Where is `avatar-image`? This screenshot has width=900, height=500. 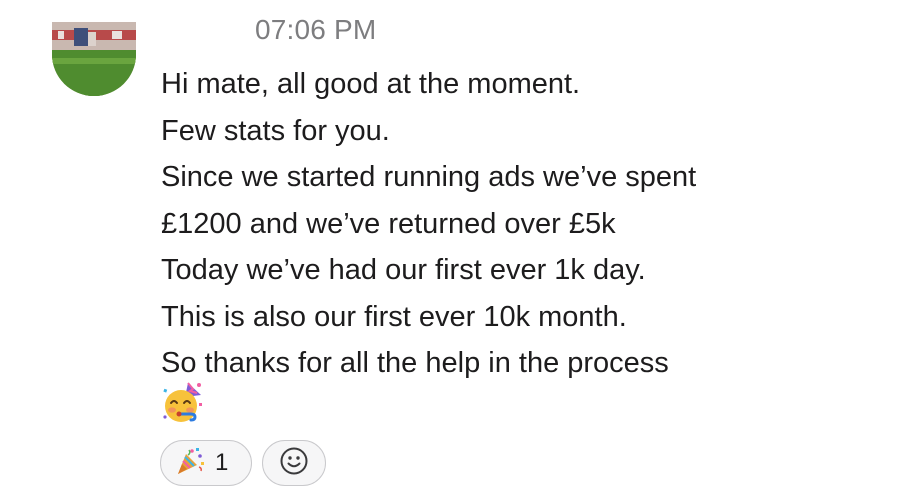 avatar-image is located at coordinates (94, 59).